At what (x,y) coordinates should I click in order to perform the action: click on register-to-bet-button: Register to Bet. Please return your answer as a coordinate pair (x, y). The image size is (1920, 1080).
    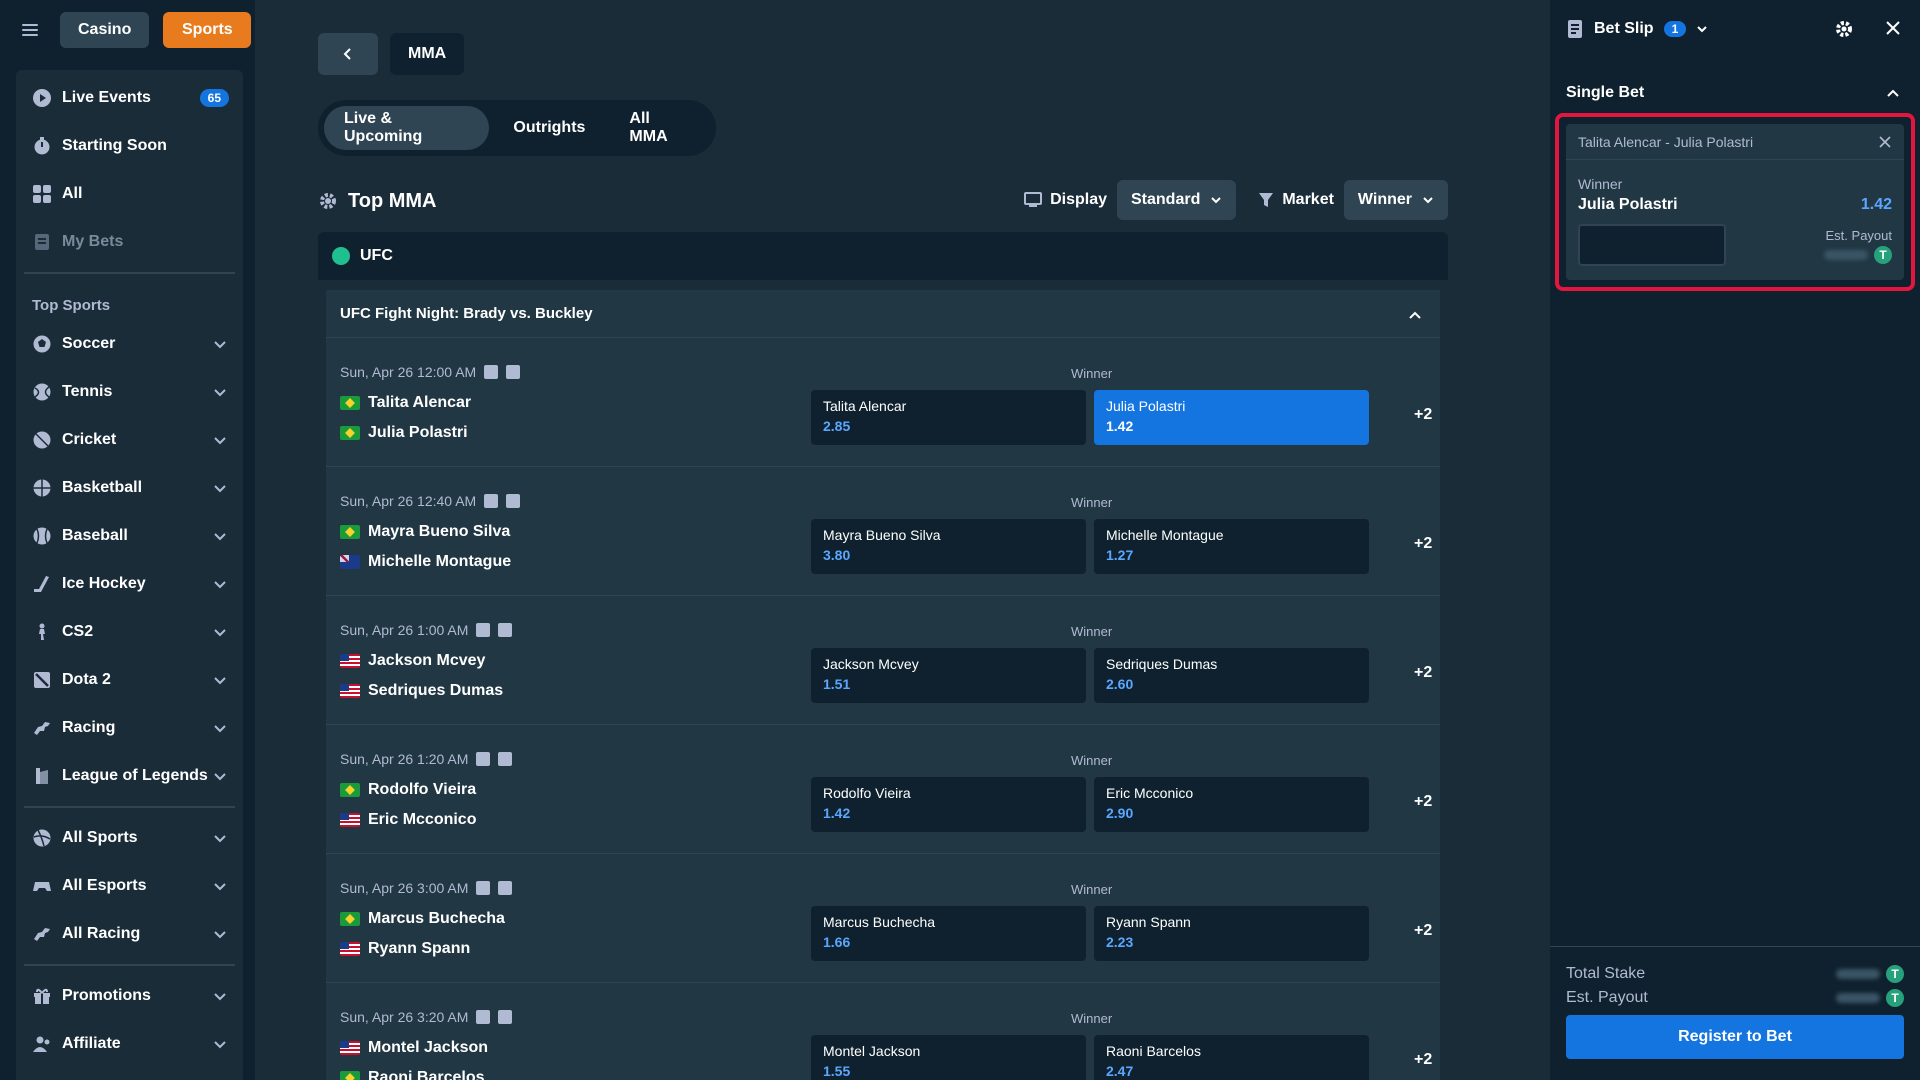
    Looking at the image, I should click on (1735, 1037).